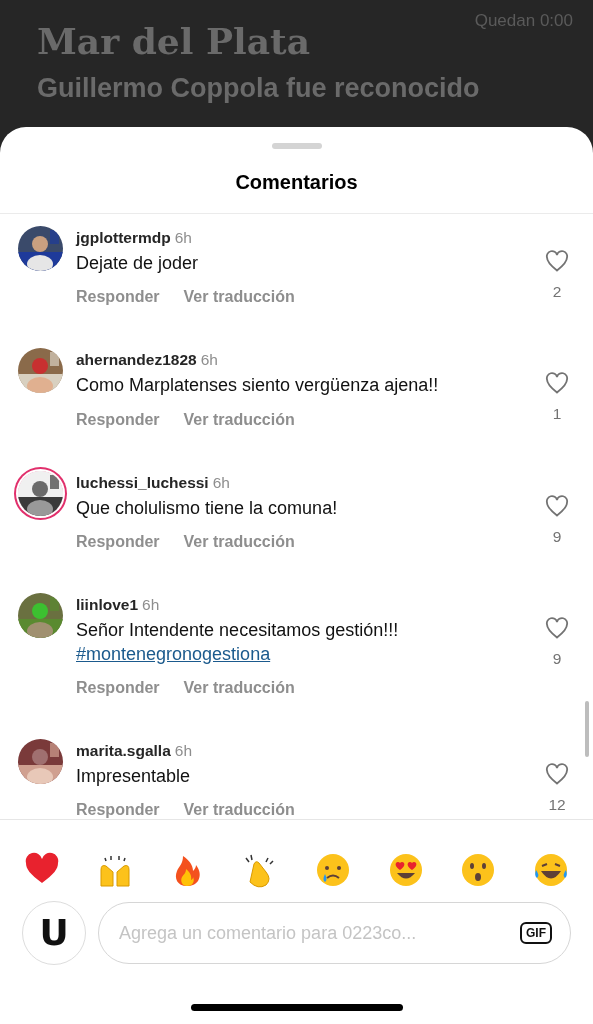 This screenshot has width=593, height=1024. Describe the element at coordinates (142, 482) in the screenshot. I see `username-link: luchessi_luchessi` at that location.